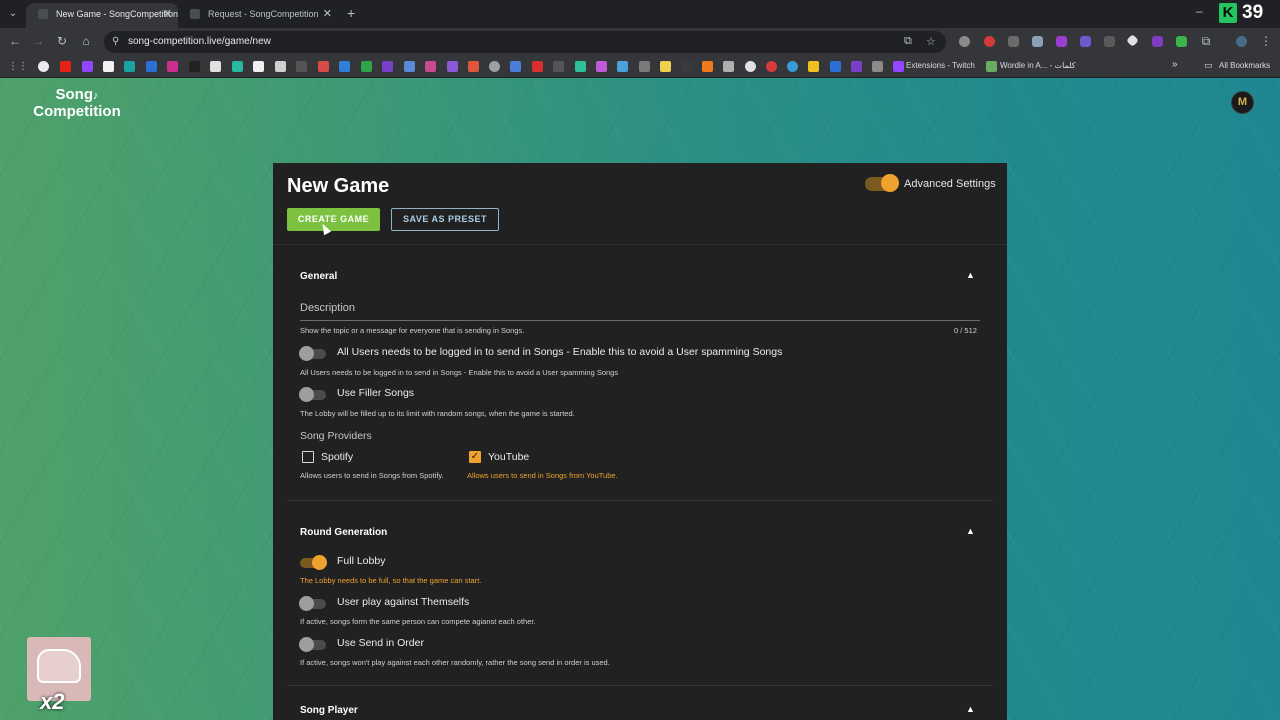 The width and height of the screenshot is (1280, 720). What do you see at coordinates (312, 353) in the screenshot?
I see `login-required-toggle` at bounding box center [312, 353].